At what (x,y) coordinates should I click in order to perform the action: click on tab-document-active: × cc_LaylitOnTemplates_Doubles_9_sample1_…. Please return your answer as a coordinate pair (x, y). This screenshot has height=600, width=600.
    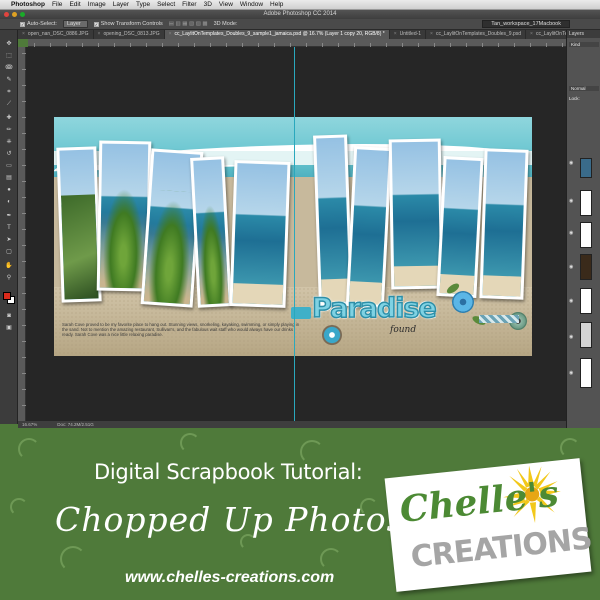
    Looking at the image, I should click on (277, 34).